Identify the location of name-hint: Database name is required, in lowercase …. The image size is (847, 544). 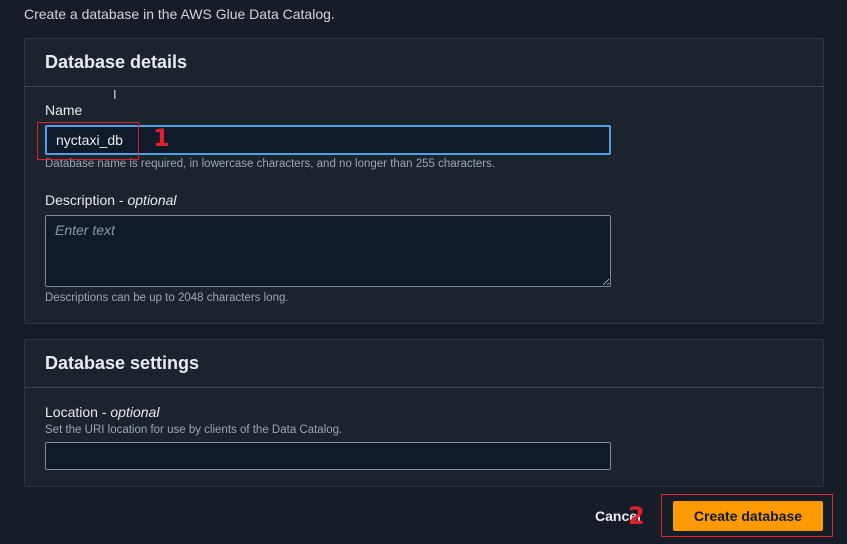
(270, 164).